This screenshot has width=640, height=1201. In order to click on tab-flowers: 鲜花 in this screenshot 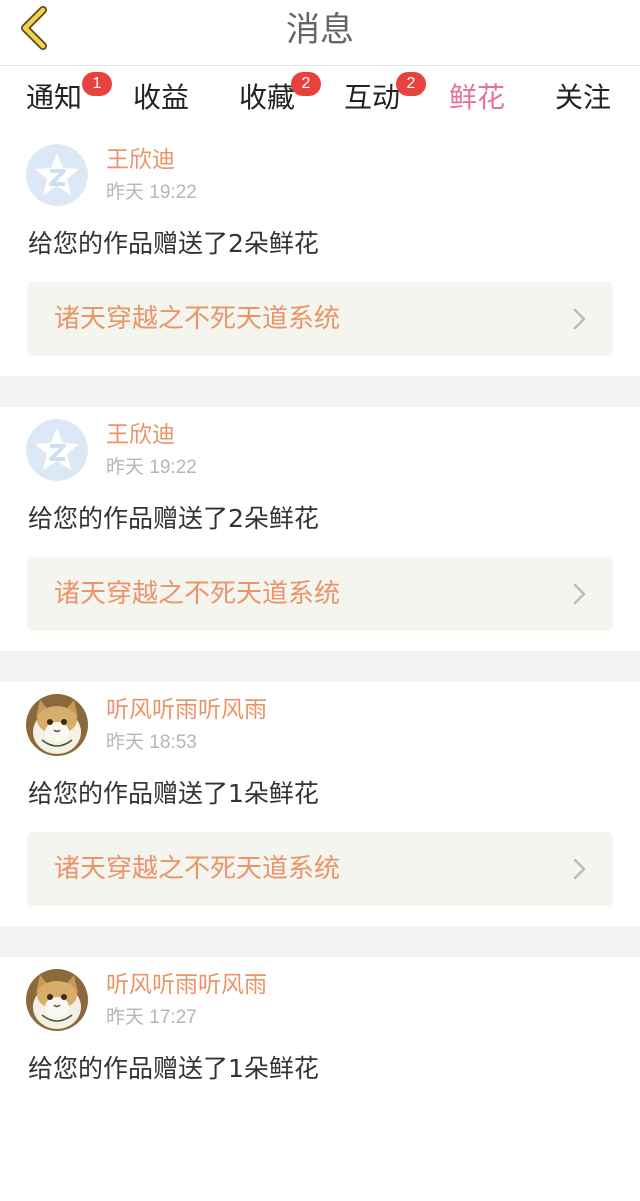, I will do `click(477, 110)`.